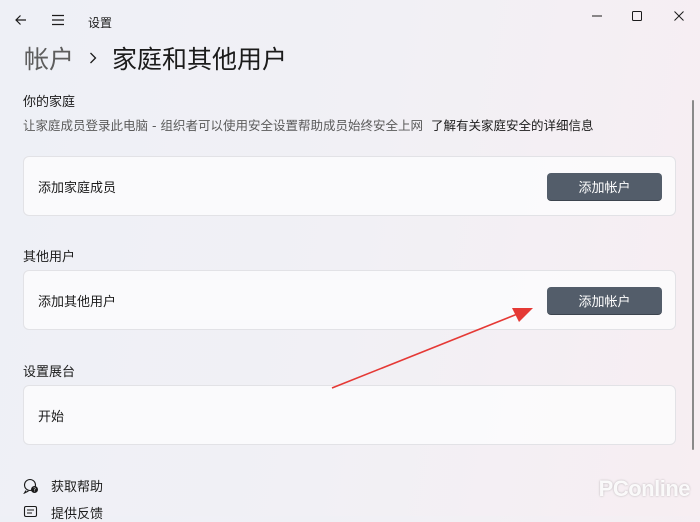 The width and height of the screenshot is (700, 522). I want to click on watermark-logo: PConline, so click(644, 488).